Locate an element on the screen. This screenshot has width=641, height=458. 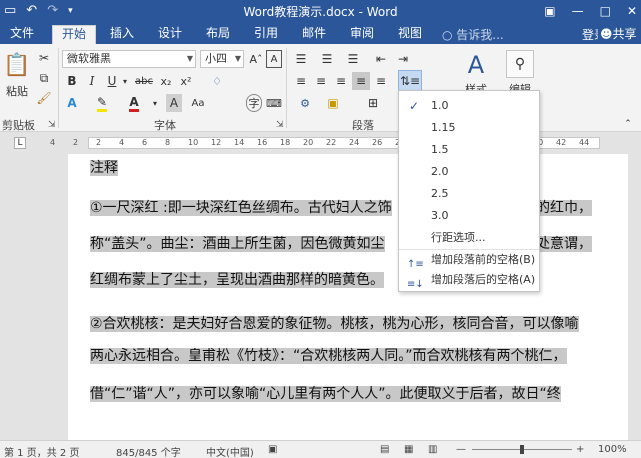
zoom-out-icon: — is located at coordinates (461, 449).